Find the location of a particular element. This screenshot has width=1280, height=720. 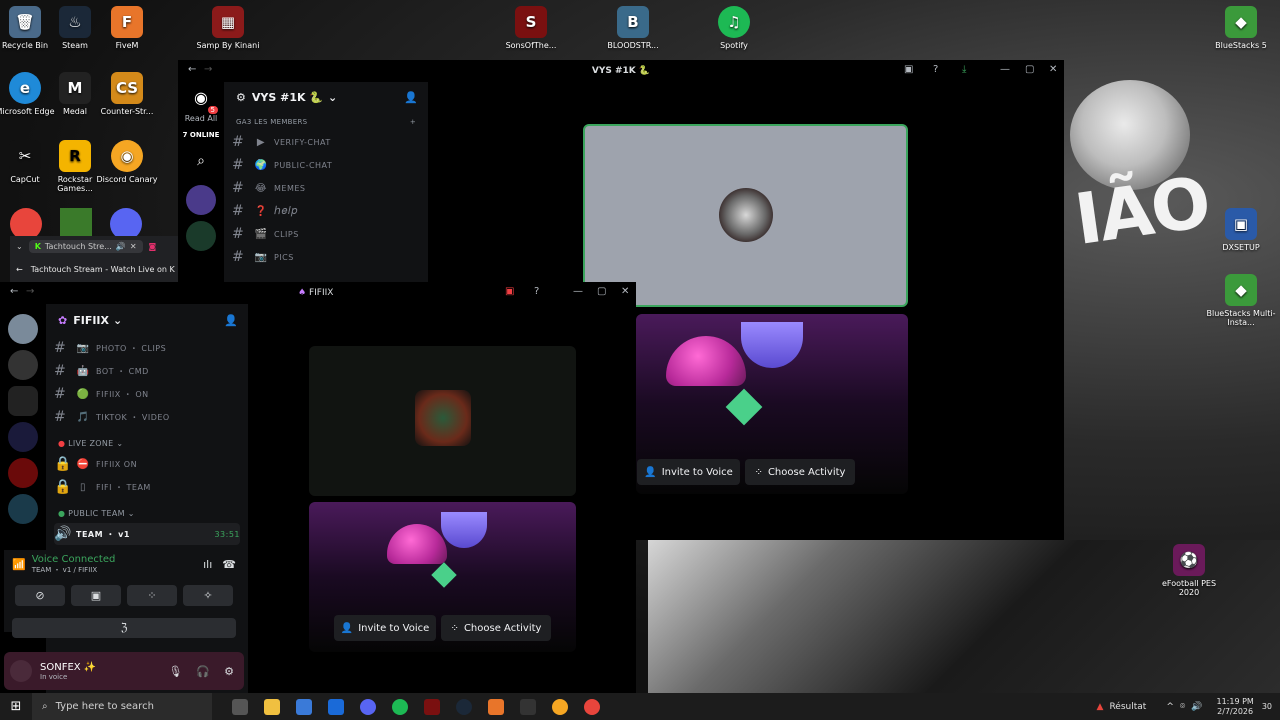

channel-fifiix-on: # 🟢 FIFIIX ・ ON is located at coordinates (147, 394).